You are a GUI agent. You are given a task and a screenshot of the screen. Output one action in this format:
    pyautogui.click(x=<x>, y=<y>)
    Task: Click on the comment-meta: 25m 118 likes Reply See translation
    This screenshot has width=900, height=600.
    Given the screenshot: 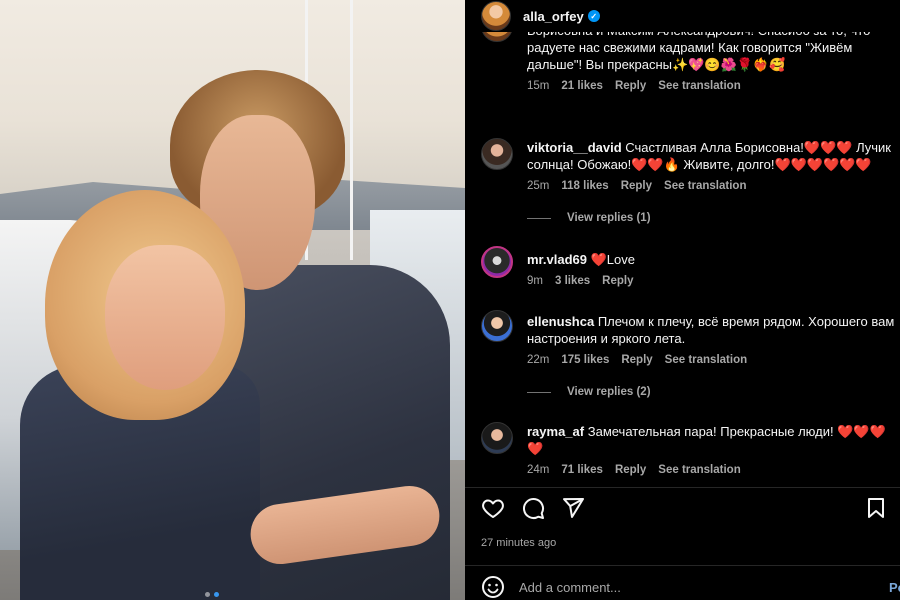 What is the action you would take?
    pyautogui.click(x=636, y=186)
    